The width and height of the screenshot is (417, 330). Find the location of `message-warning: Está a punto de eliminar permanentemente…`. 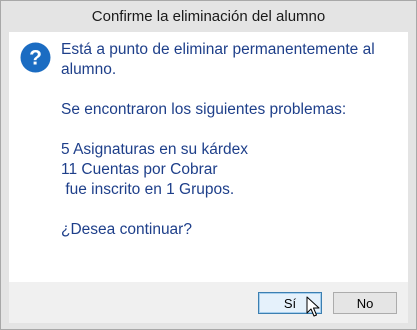

message-warning: Está a punto de eliminar permanentemente… is located at coordinates (218, 59).